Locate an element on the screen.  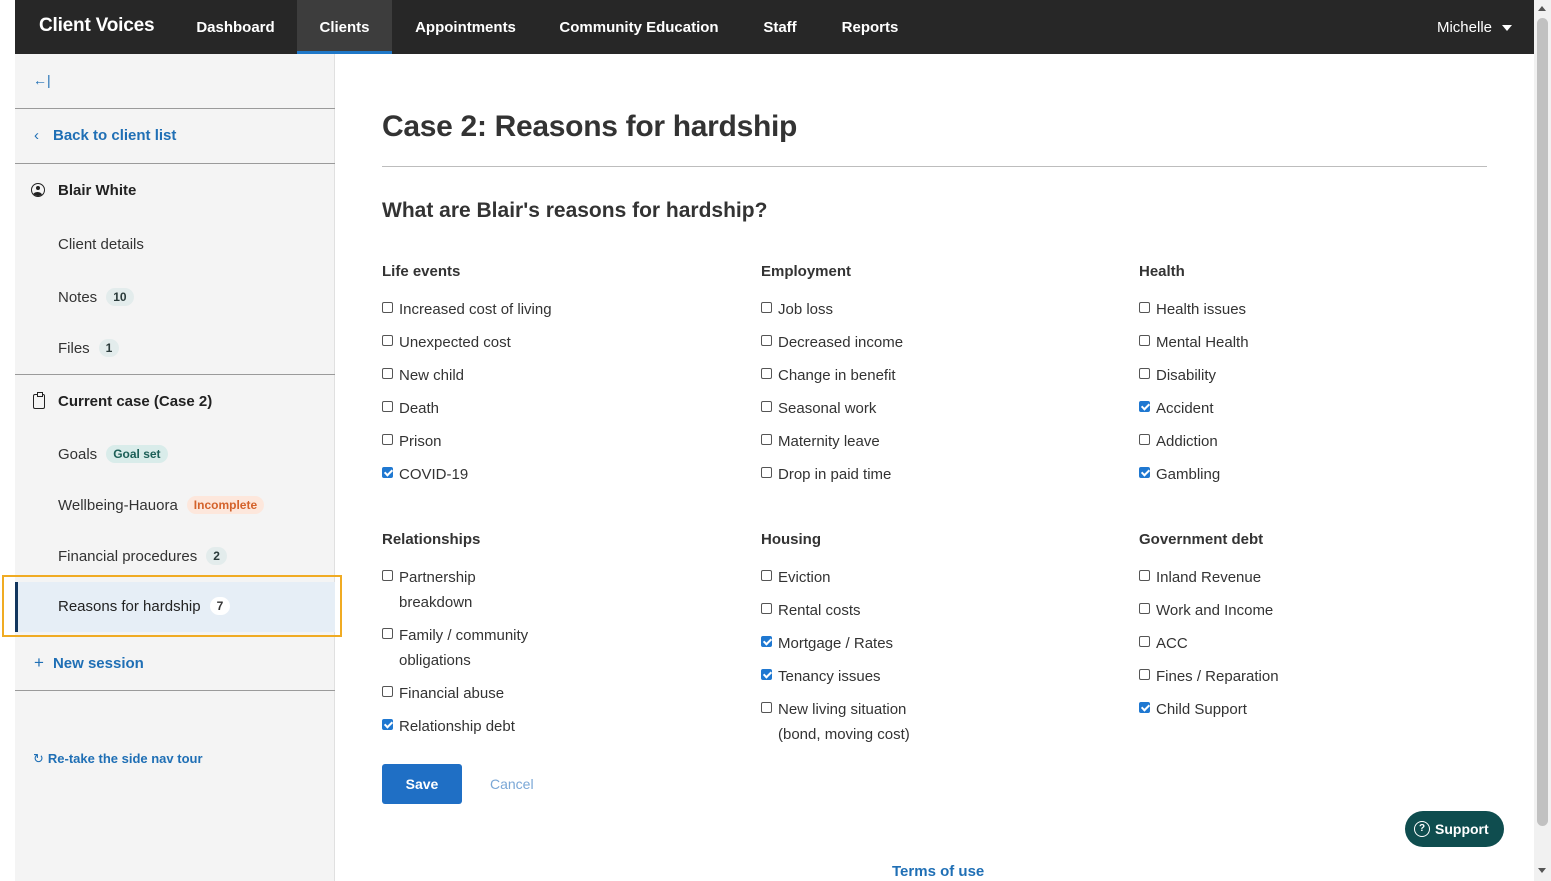
person-icon is located at coordinates (38, 190).